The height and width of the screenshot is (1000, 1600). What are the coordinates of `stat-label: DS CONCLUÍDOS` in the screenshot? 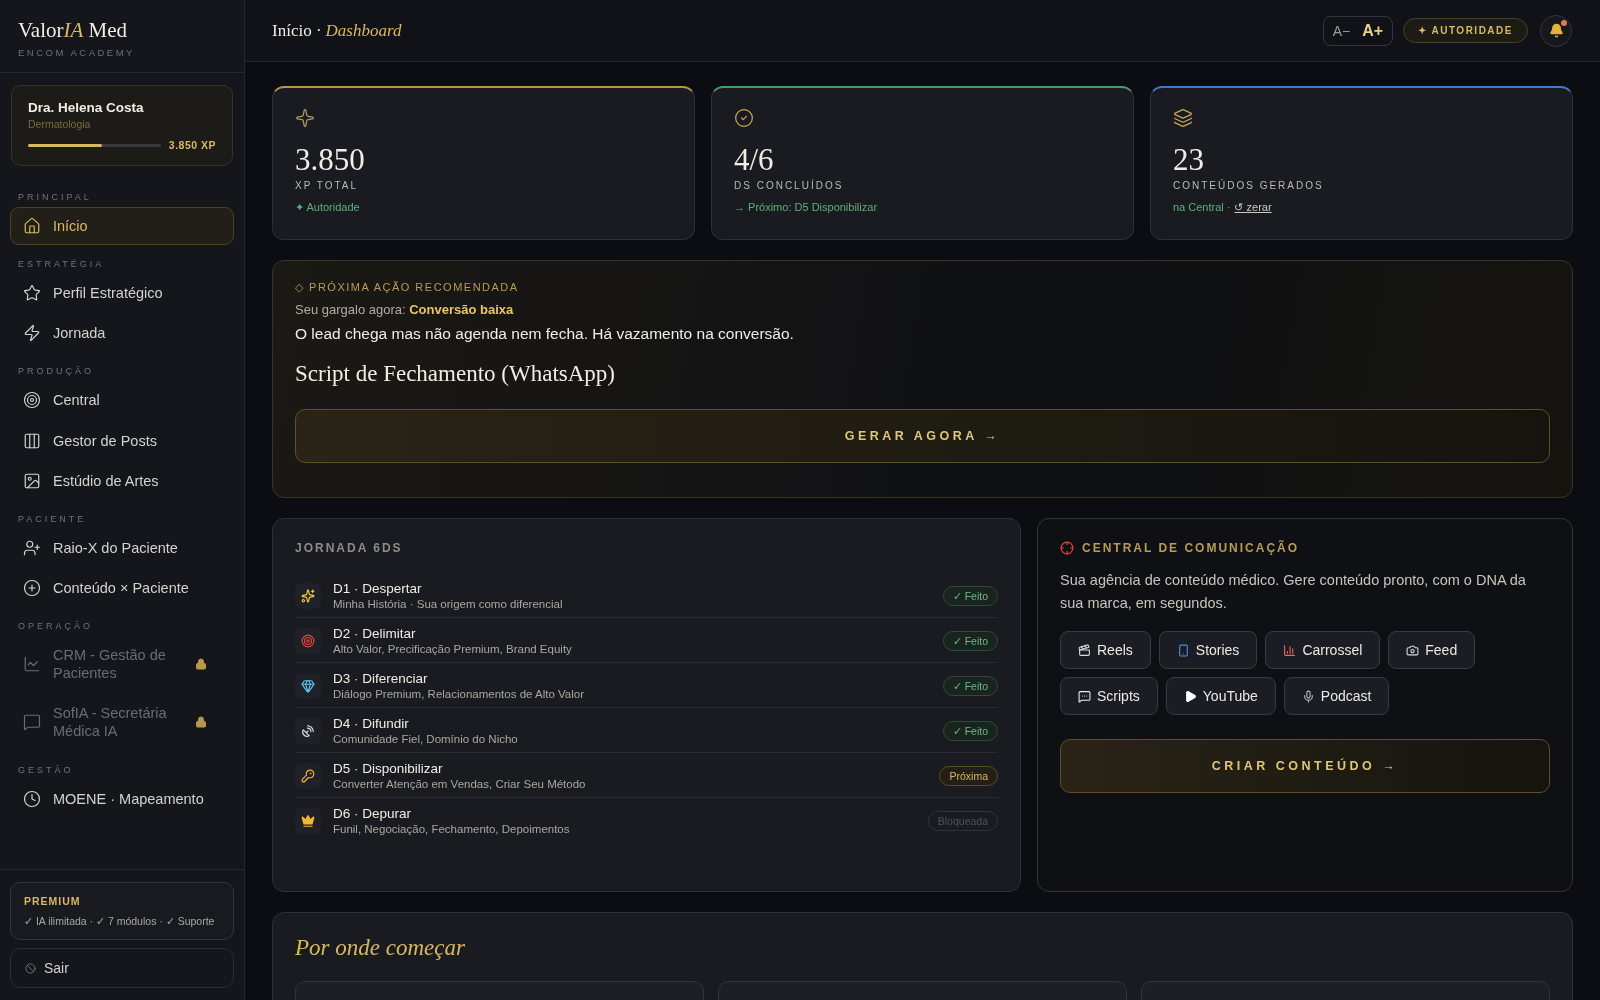 It's located at (789, 185).